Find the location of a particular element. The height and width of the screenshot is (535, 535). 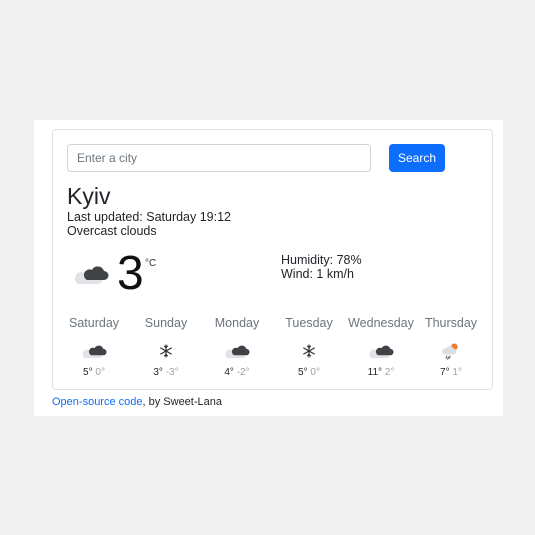

forecast-day: Tuesday 5° 0° is located at coordinates (309, 347).